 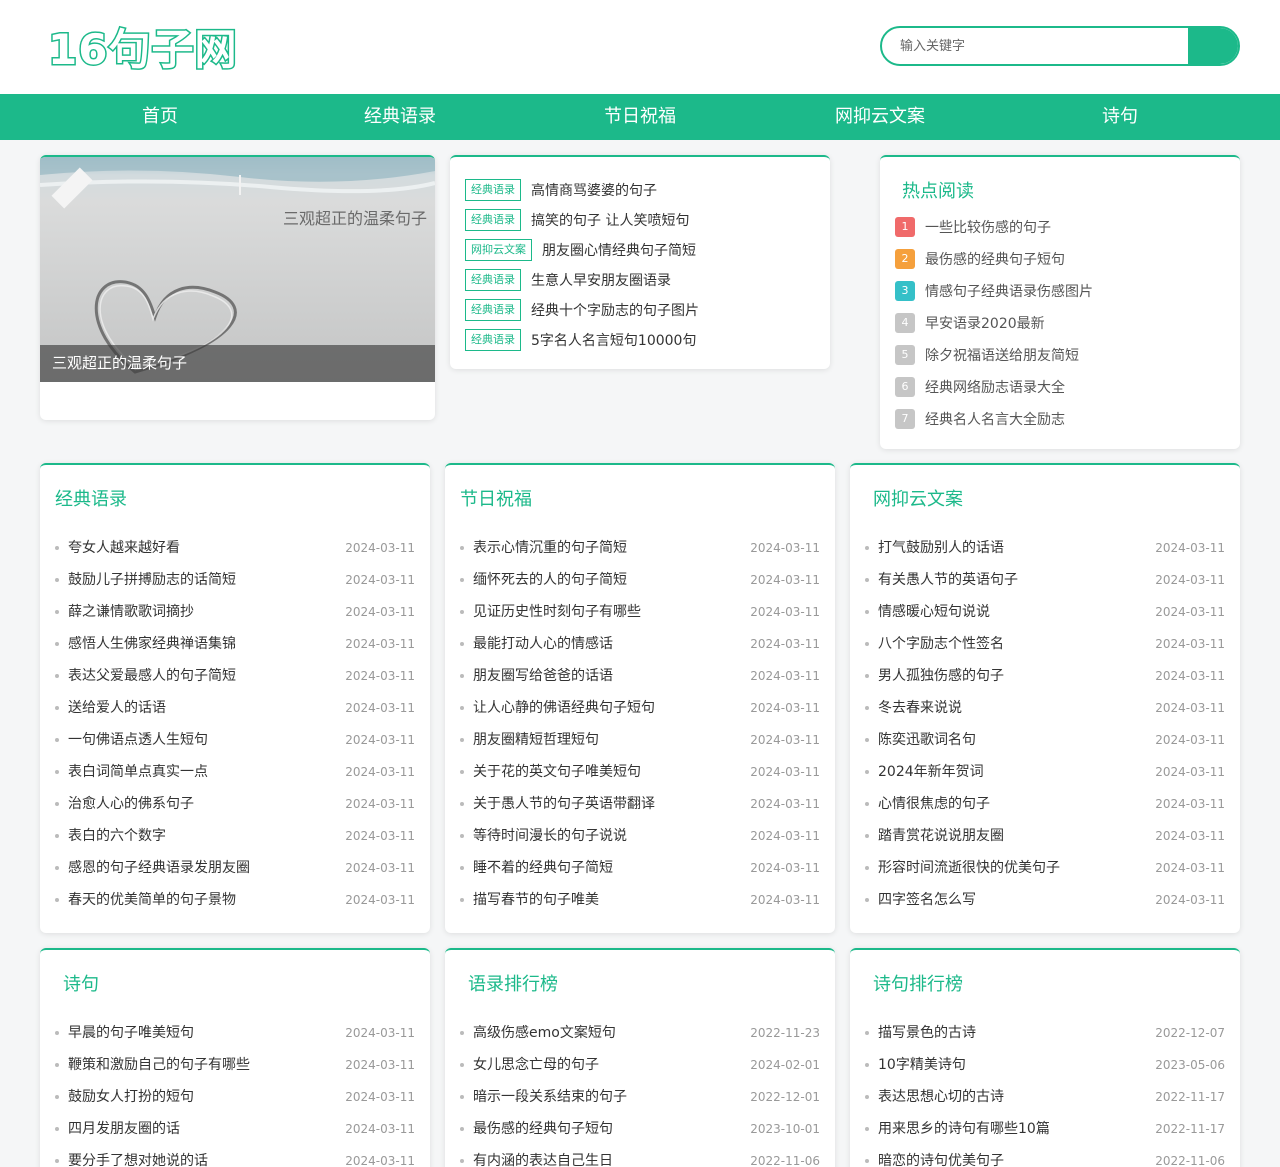 I want to click on list-item-title: 陈奕迅歌词名句, so click(x=927, y=740).